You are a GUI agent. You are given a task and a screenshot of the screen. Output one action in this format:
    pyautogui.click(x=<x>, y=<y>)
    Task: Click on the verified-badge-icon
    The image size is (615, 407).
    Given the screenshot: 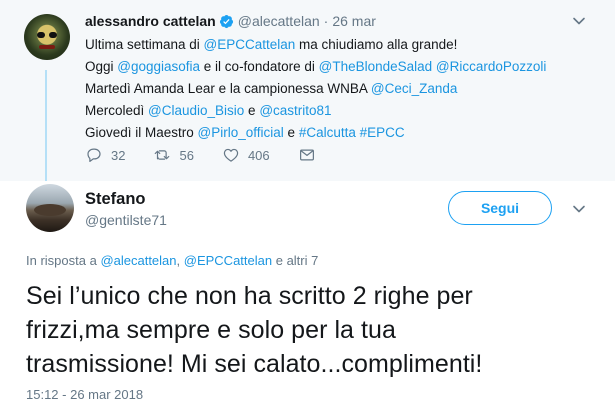 What is the action you would take?
    pyautogui.click(x=226, y=21)
    